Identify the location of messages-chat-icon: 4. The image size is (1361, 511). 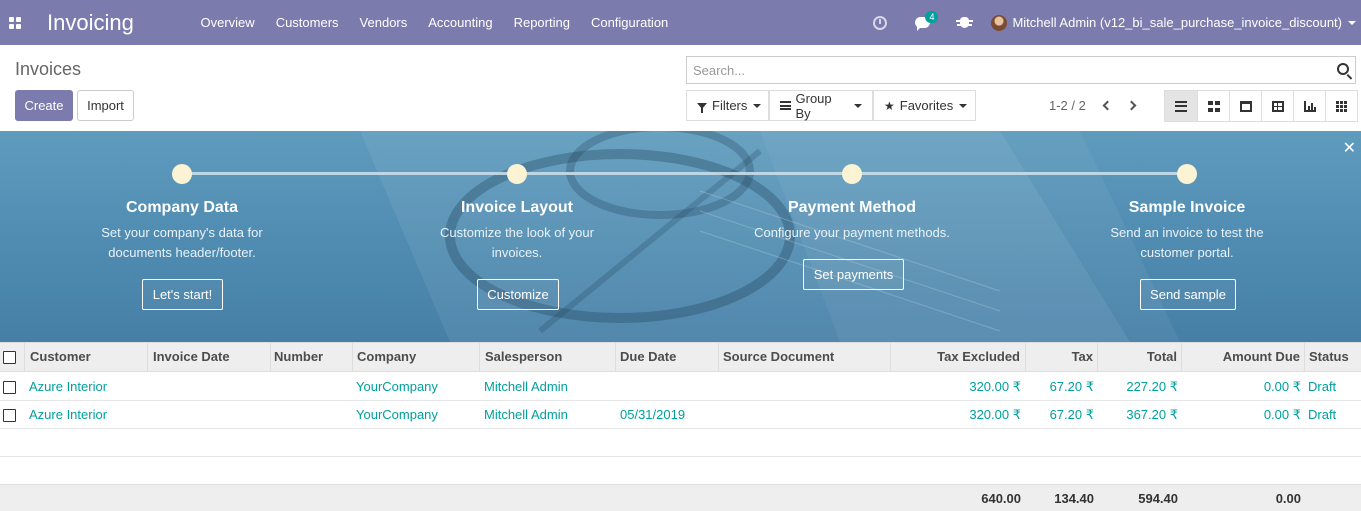
(922, 22).